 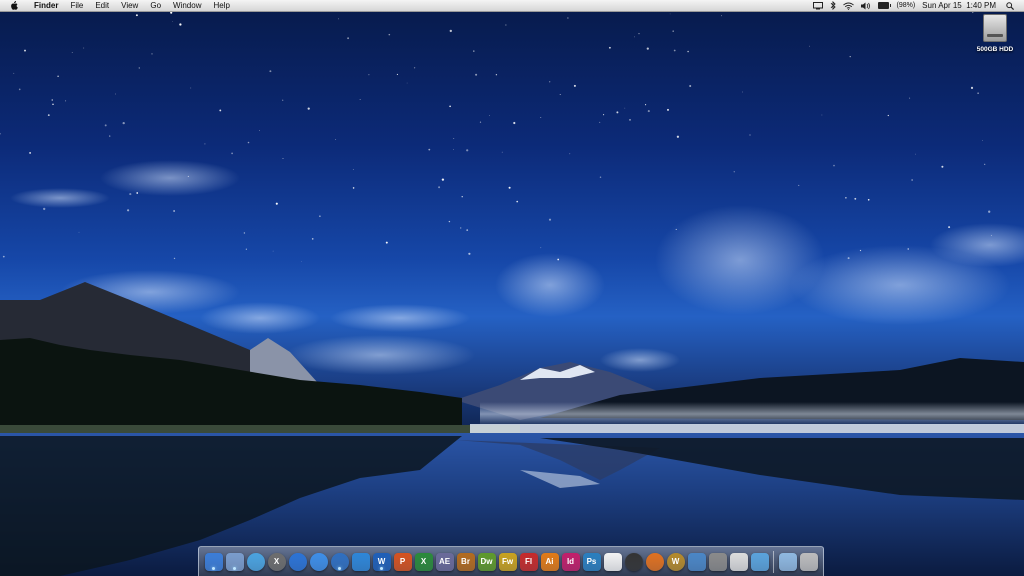 What do you see at coordinates (129, 5) in the screenshot?
I see `menu-view: View` at bounding box center [129, 5].